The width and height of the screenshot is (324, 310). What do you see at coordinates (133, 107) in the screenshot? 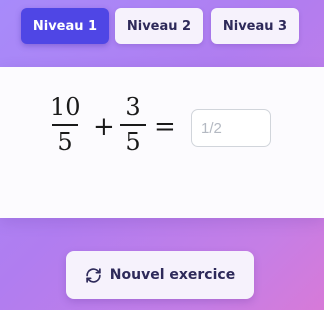
I see `second-numerator: 3` at bounding box center [133, 107].